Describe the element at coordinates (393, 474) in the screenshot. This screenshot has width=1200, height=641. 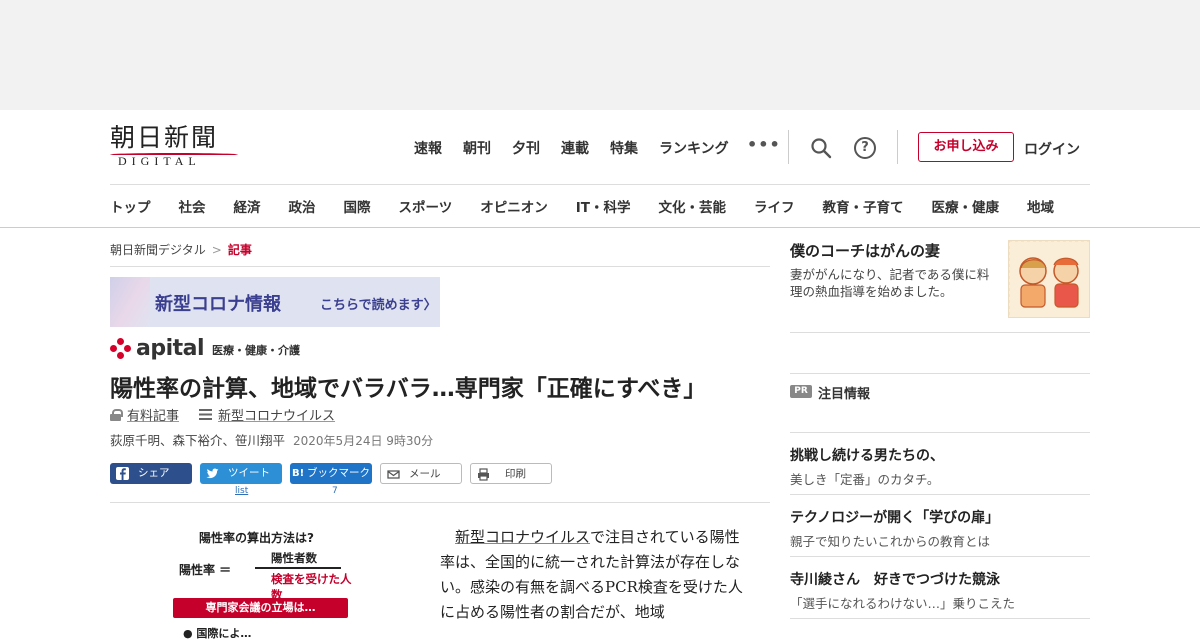
I see `mail-icon` at that location.